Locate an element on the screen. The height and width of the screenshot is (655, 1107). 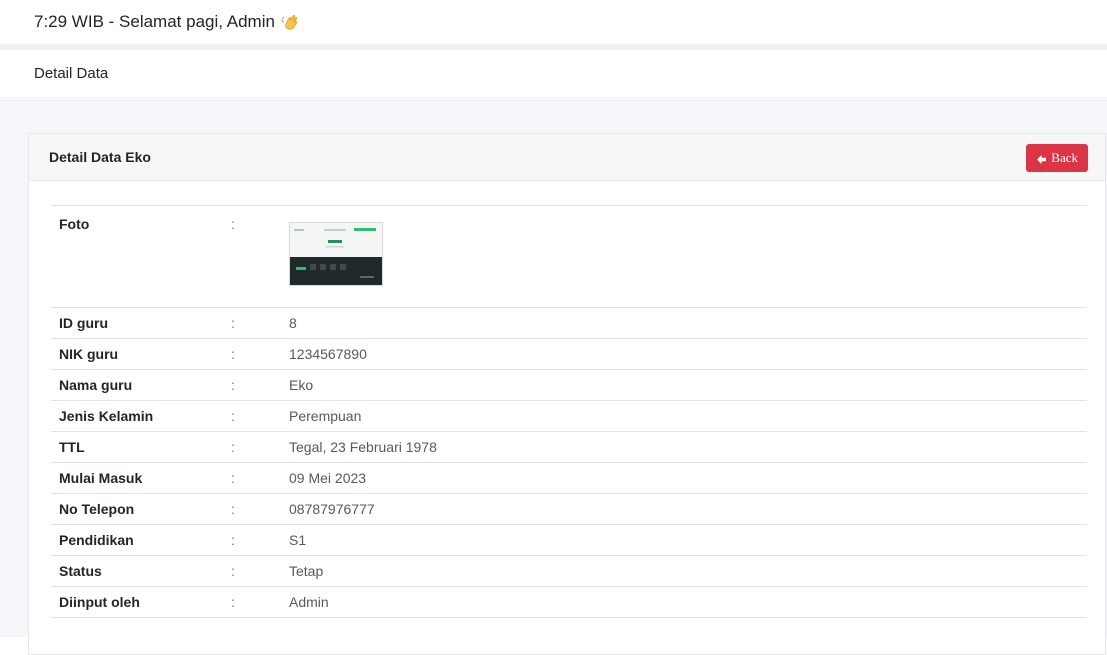
row-label: Mulai Masuk is located at coordinates (101, 478).